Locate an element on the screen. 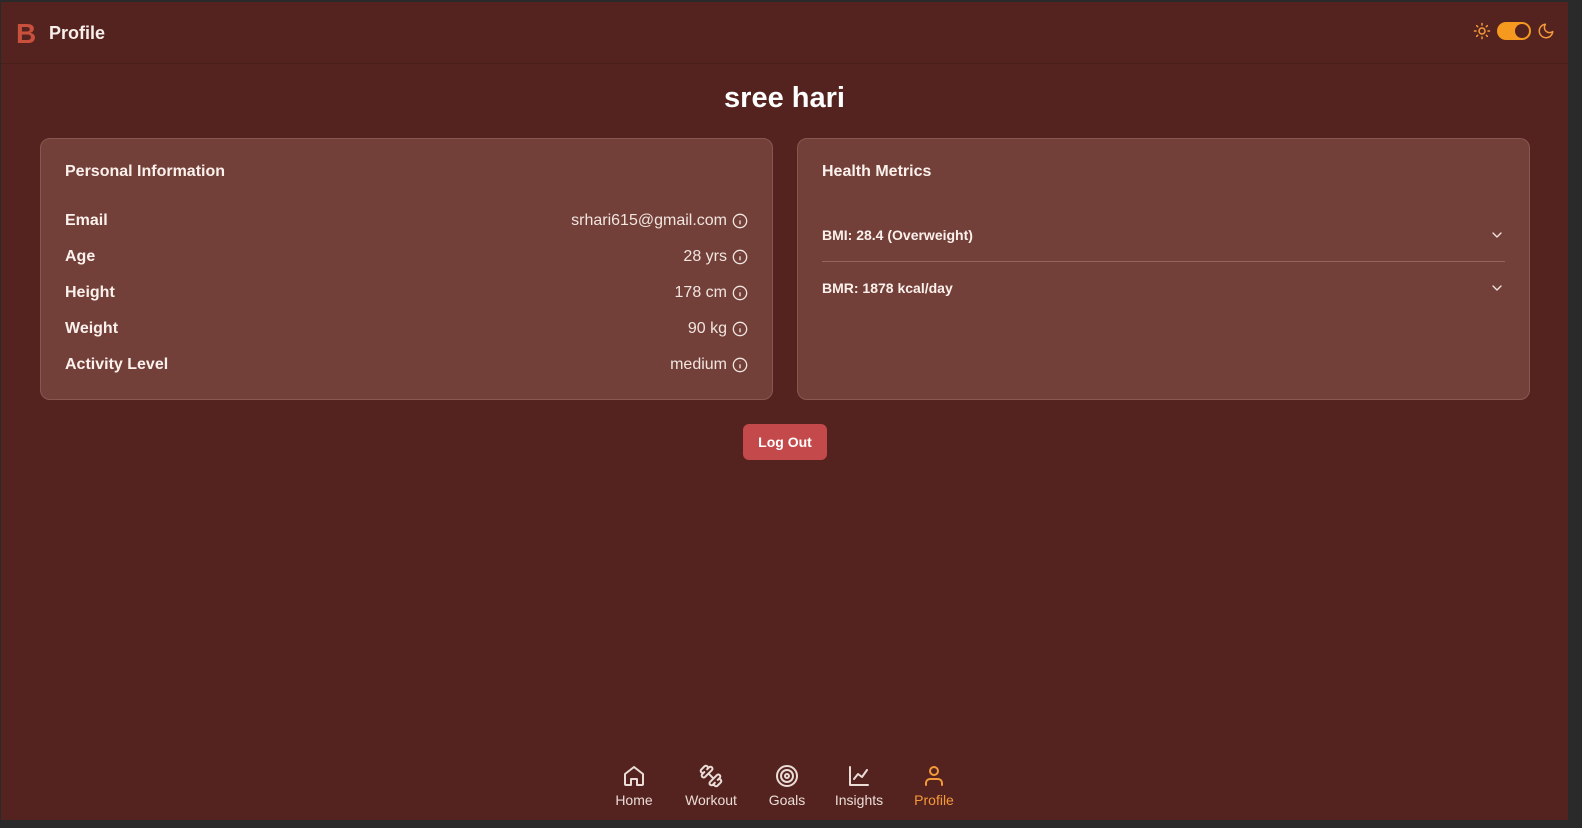 This screenshot has width=1582, height=828. info-row-activity-level: Activity Level medium is located at coordinates (406, 365).